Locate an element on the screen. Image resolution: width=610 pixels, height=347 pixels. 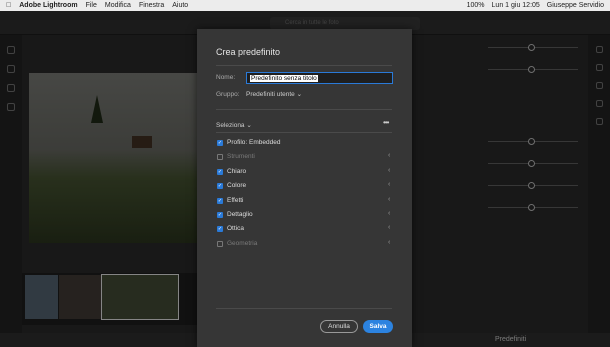
select-label: Seleziona is located at coordinates (230, 125).